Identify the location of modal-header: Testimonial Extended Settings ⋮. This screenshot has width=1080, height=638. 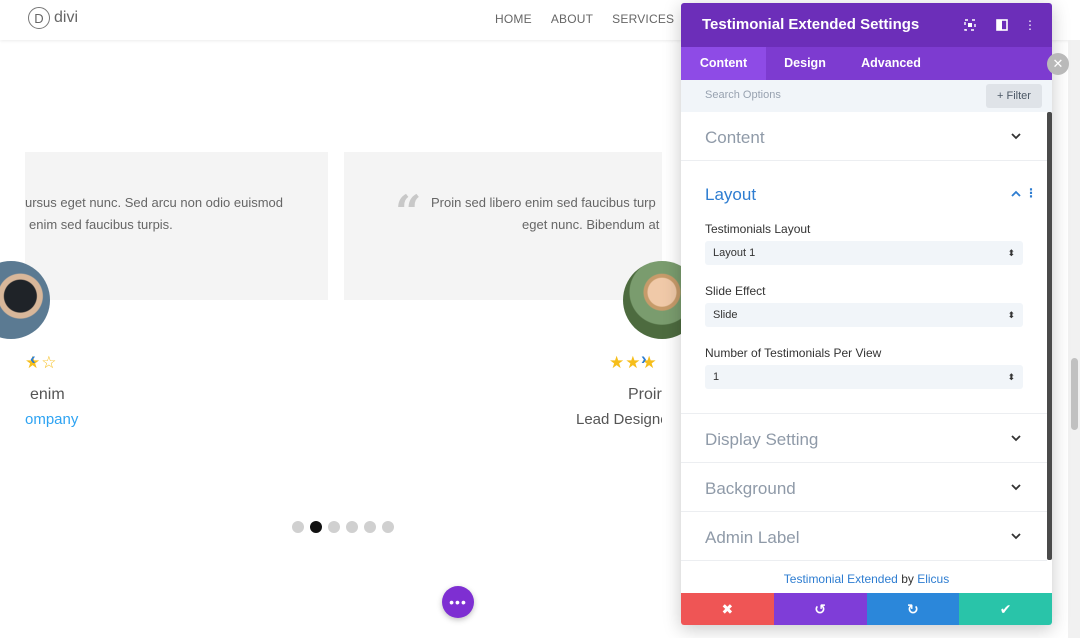
(866, 25).